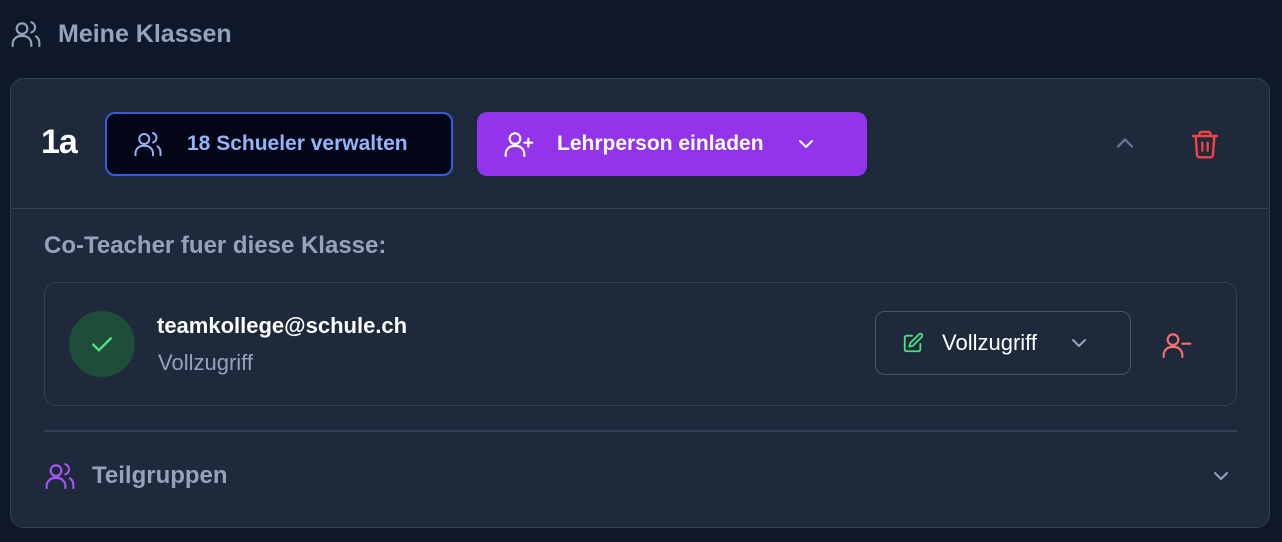 This screenshot has width=1282, height=542. Describe the element at coordinates (989, 342) in the screenshot. I see `access-level-value: Vollzugriff` at that location.